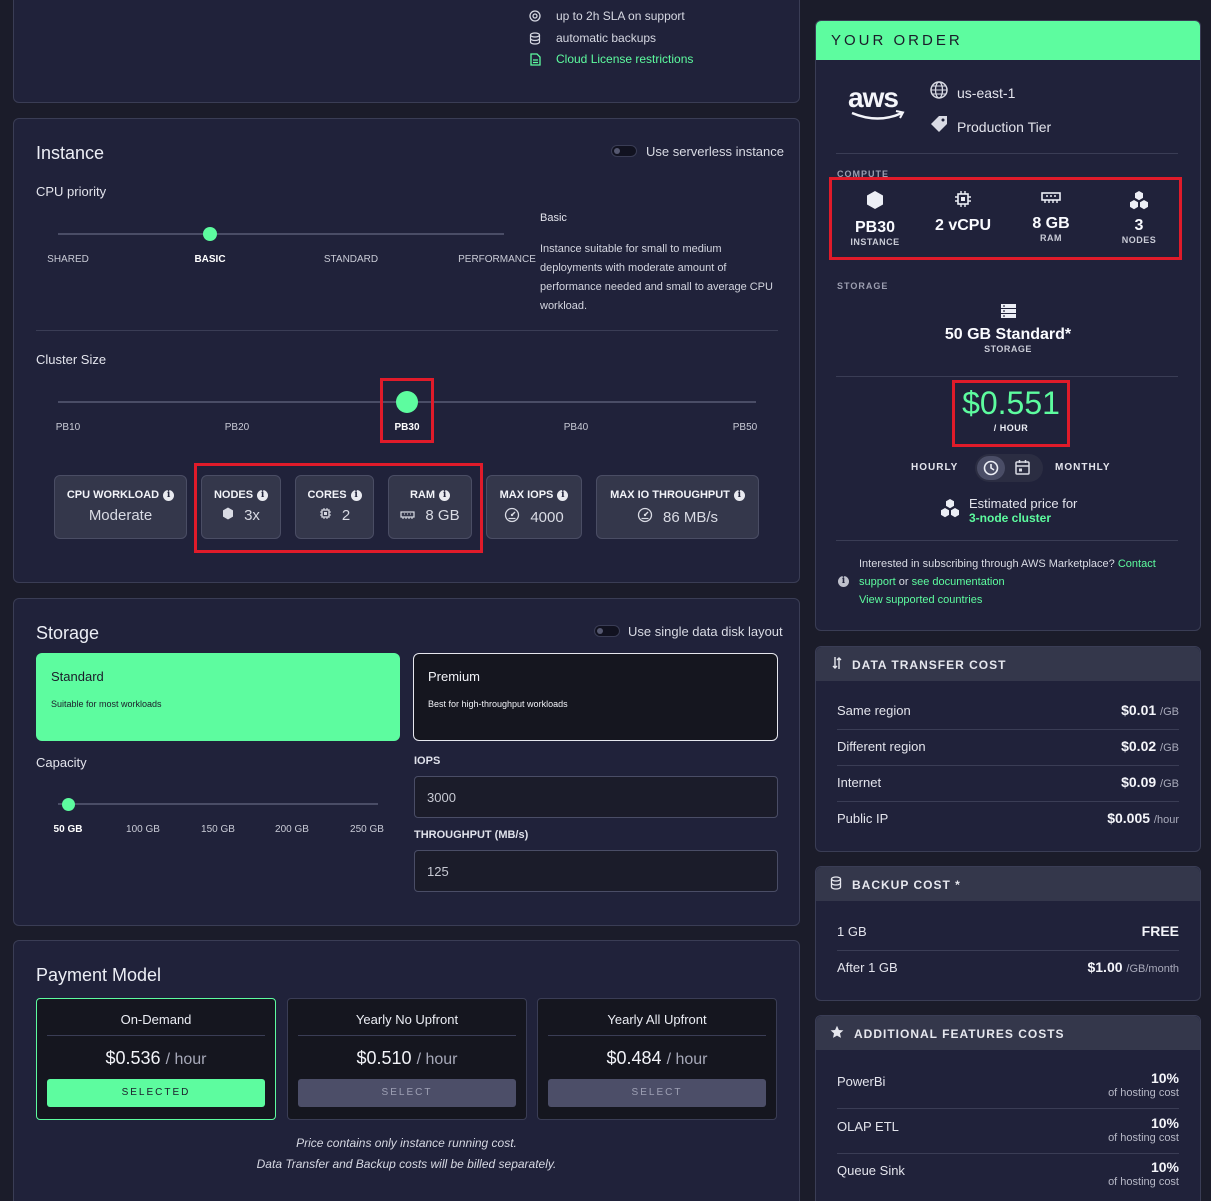 The image size is (1211, 1201). I want to click on capacity-option-100: 100 GB, so click(143, 829).